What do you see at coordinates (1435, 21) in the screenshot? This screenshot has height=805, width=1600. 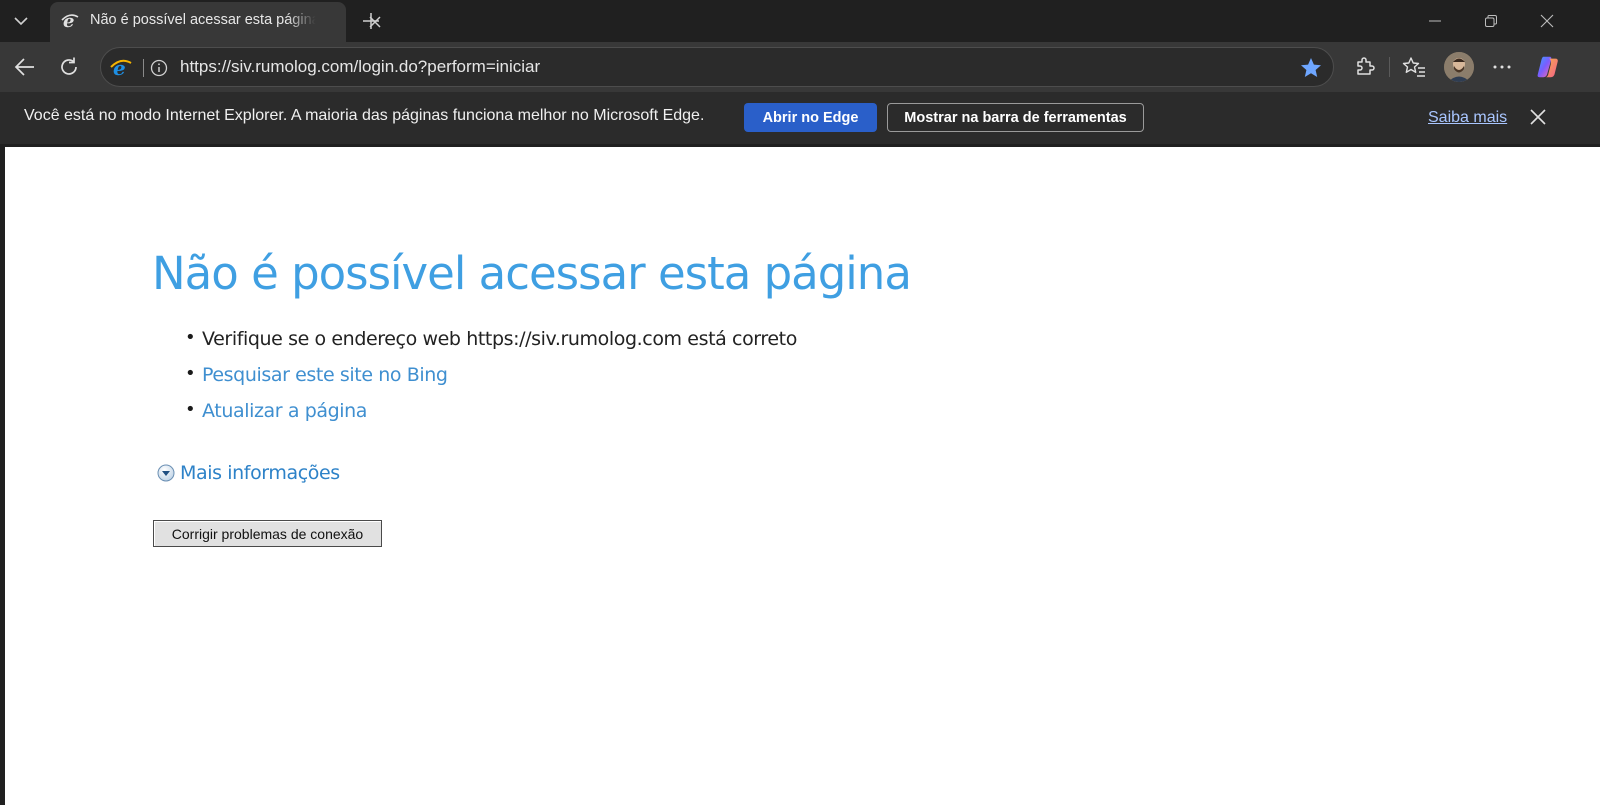 I see `minimize-icon` at bounding box center [1435, 21].